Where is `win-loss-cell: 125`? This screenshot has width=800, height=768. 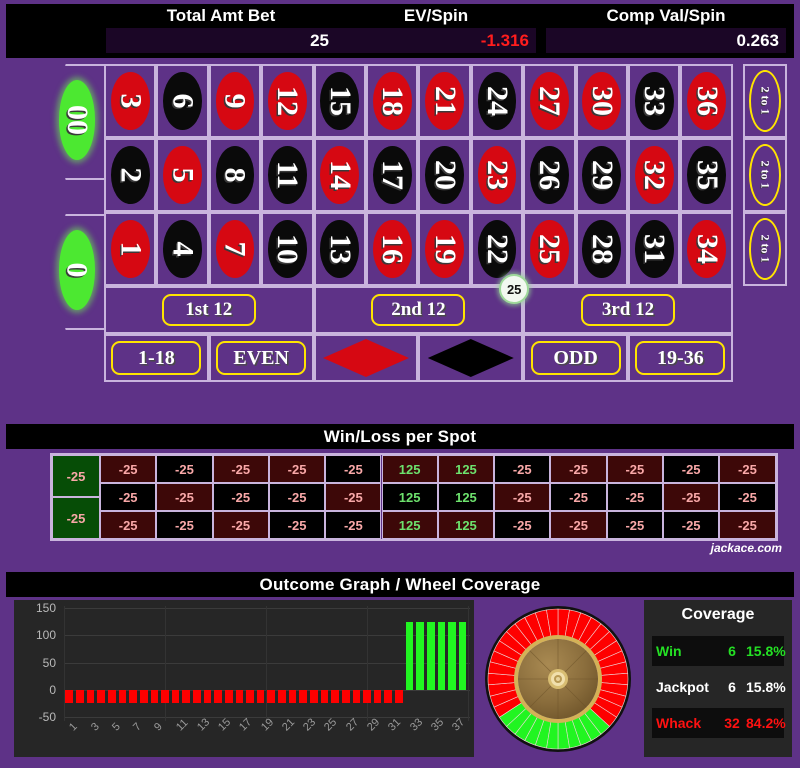
win-loss-cell: 125 is located at coordinates (466, 469).